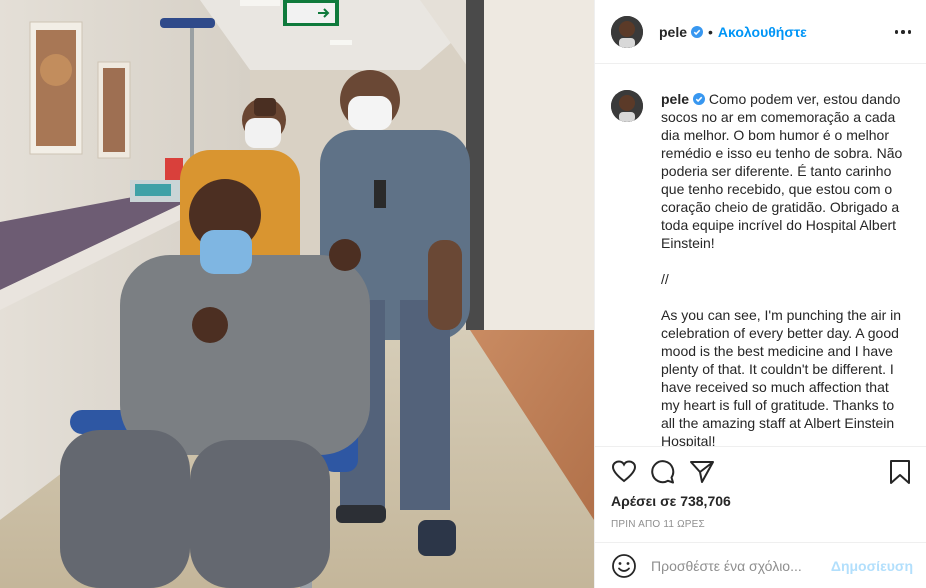 This screenshot has width=926, height=588. Describe the element at coordinates (658, 524) in the screenshot. I see `post-time: ΠΡΙΝ ΑΠΟ 11 ΩΡΕΣ` at that location.